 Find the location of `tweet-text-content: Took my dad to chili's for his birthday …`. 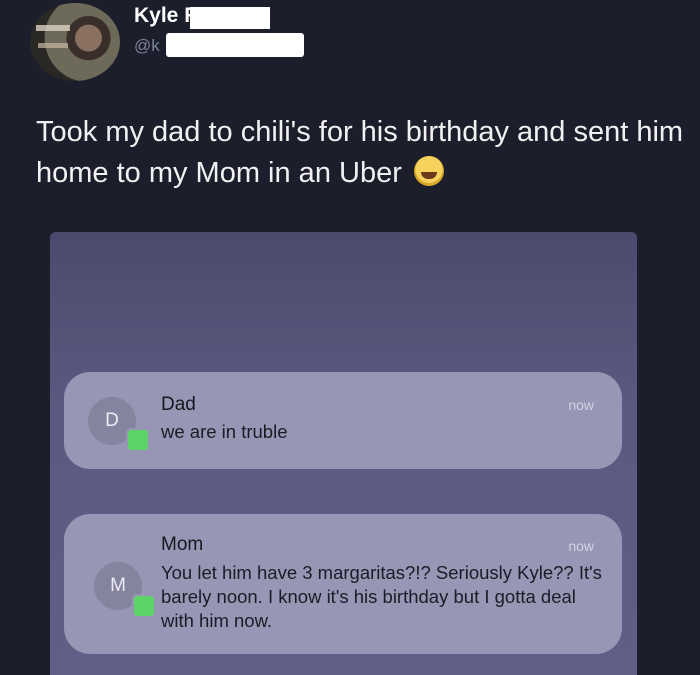

tweet-text-content: Took my dad to chili's for his birthday … is located at coordinates (360, 152).